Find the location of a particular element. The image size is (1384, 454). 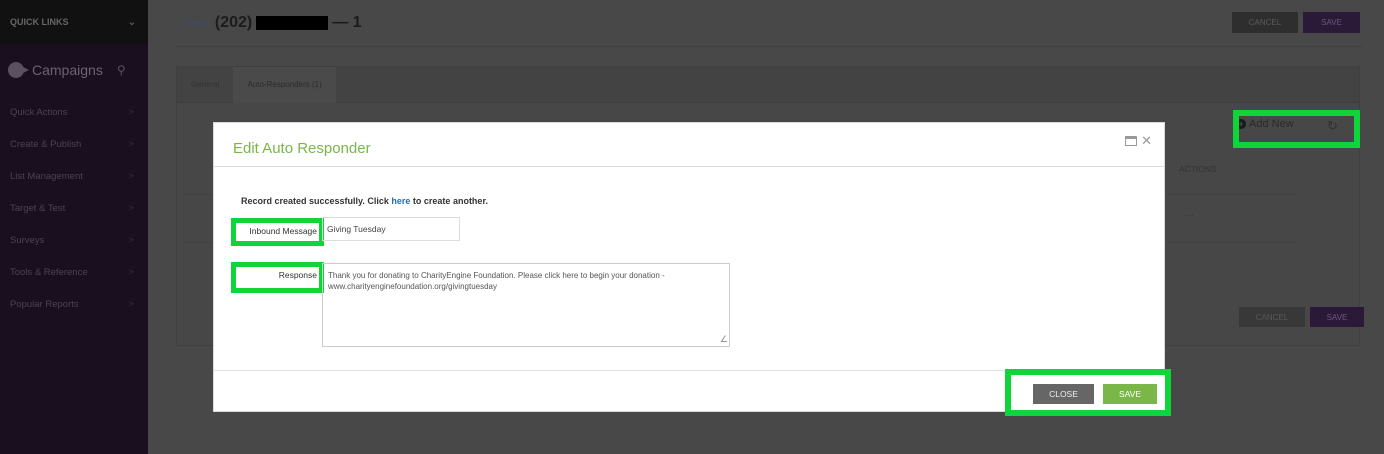

actions-column-header: ACTIONS is located at coordinates (1198, 169).